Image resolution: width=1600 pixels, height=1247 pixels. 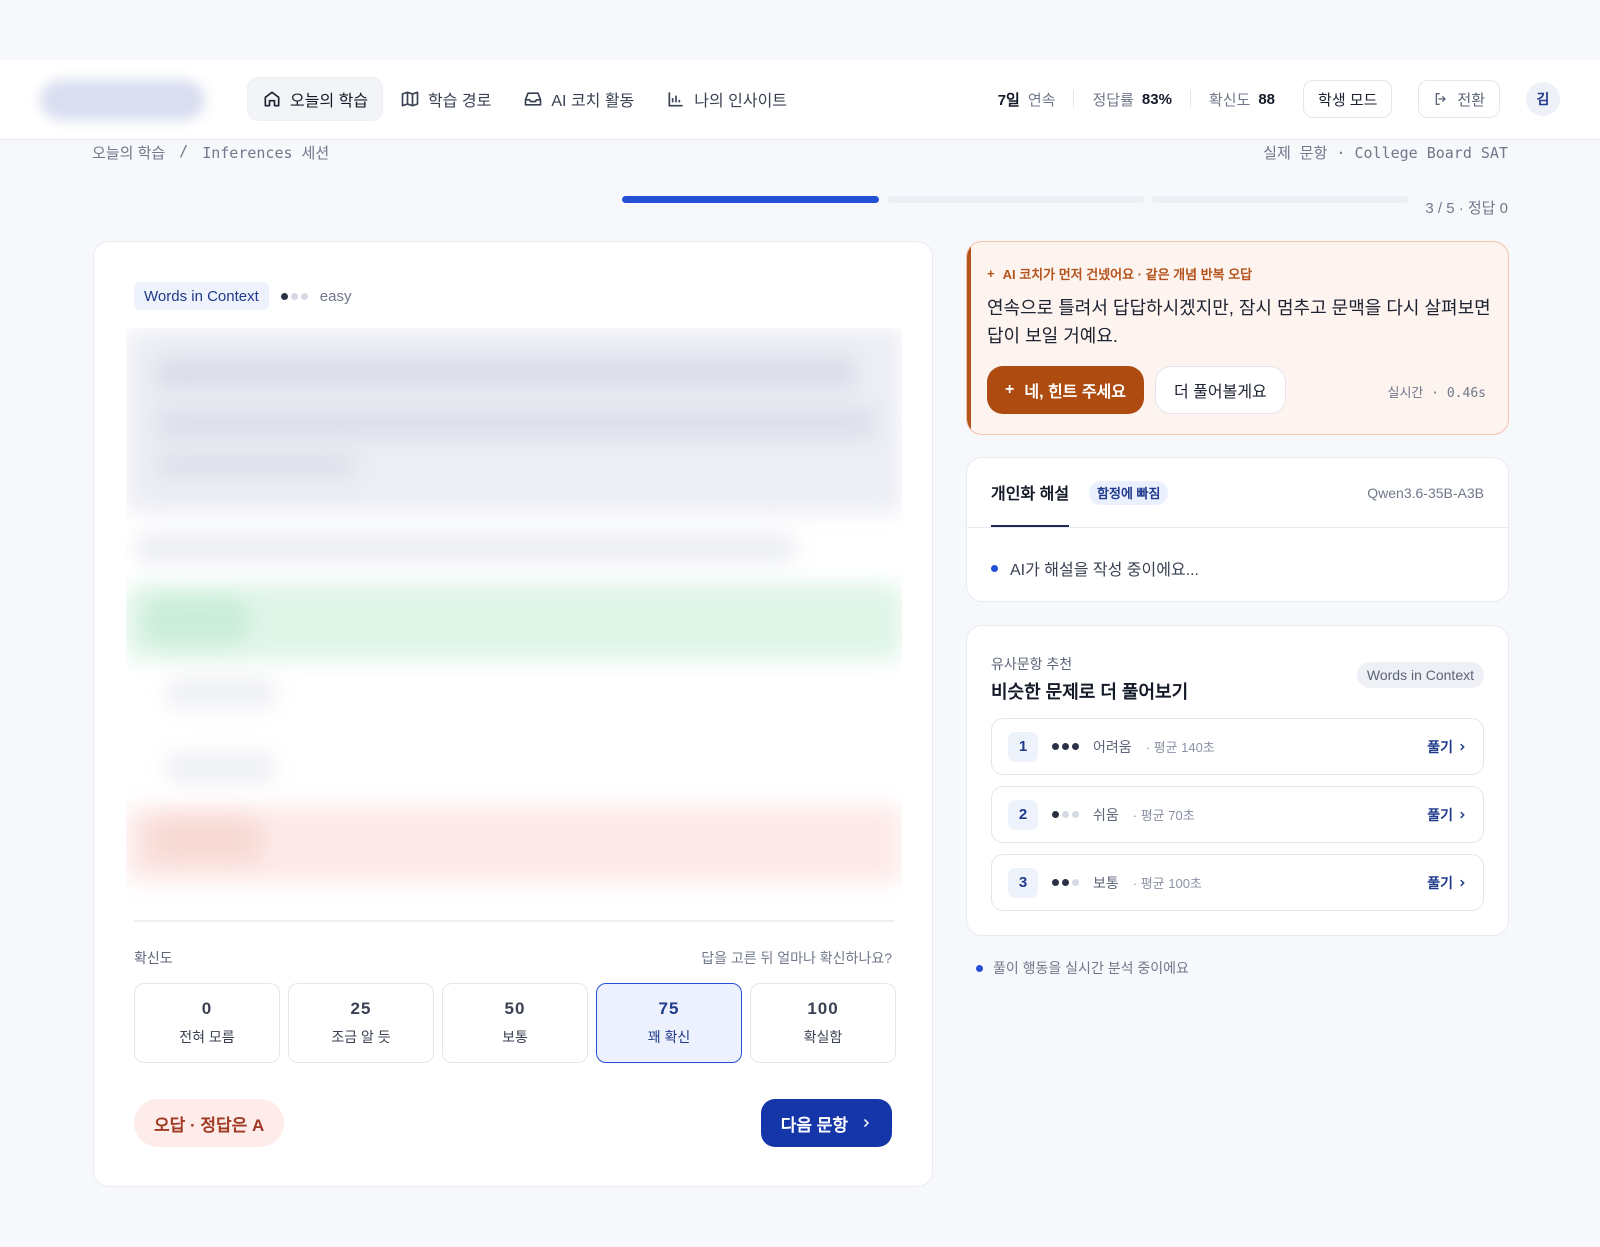 What do you see at coordinates (1543, 99) in the screenshot?
I see `avatar: 김` at bounding box center [1543, 99].